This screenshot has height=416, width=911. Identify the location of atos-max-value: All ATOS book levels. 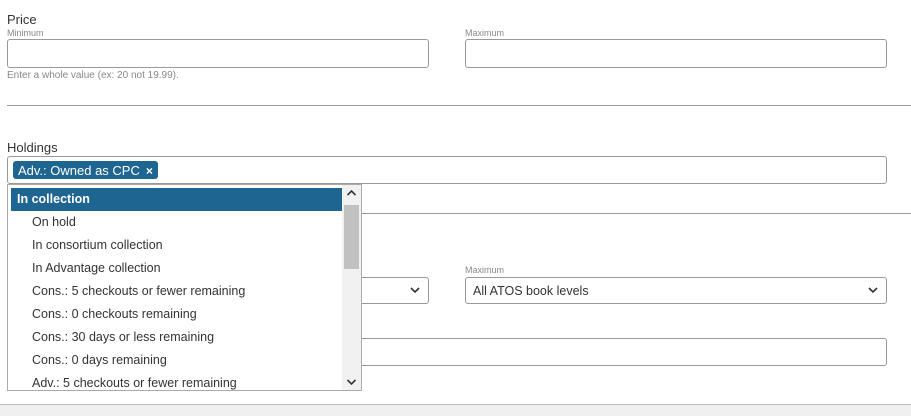
(531, 291).